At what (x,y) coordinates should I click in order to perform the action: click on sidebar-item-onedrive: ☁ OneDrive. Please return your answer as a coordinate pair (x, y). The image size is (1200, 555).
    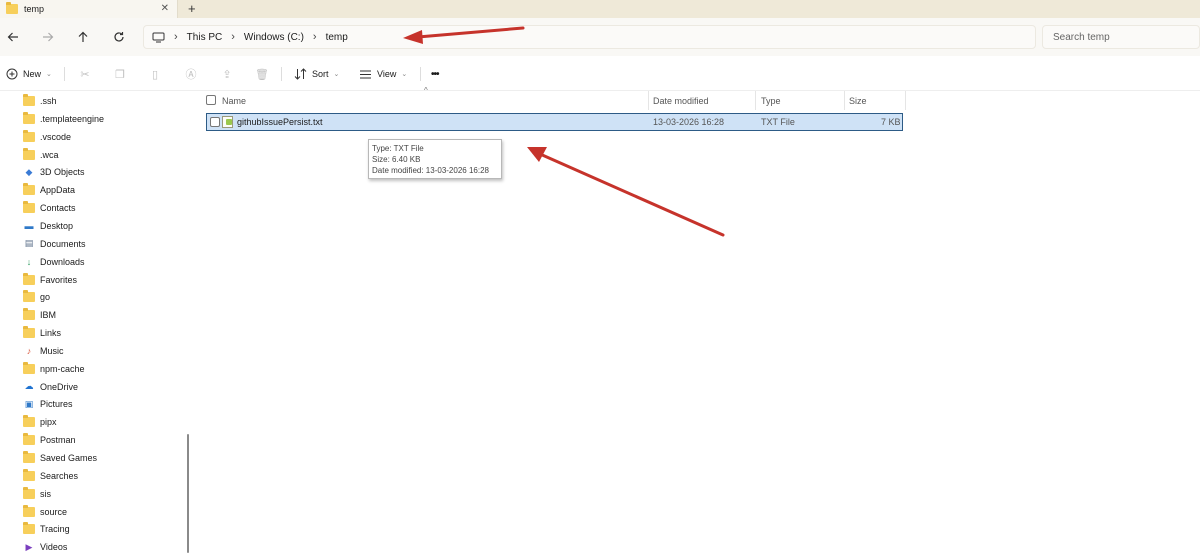
    Looking at the image, I should click on (51, 387).